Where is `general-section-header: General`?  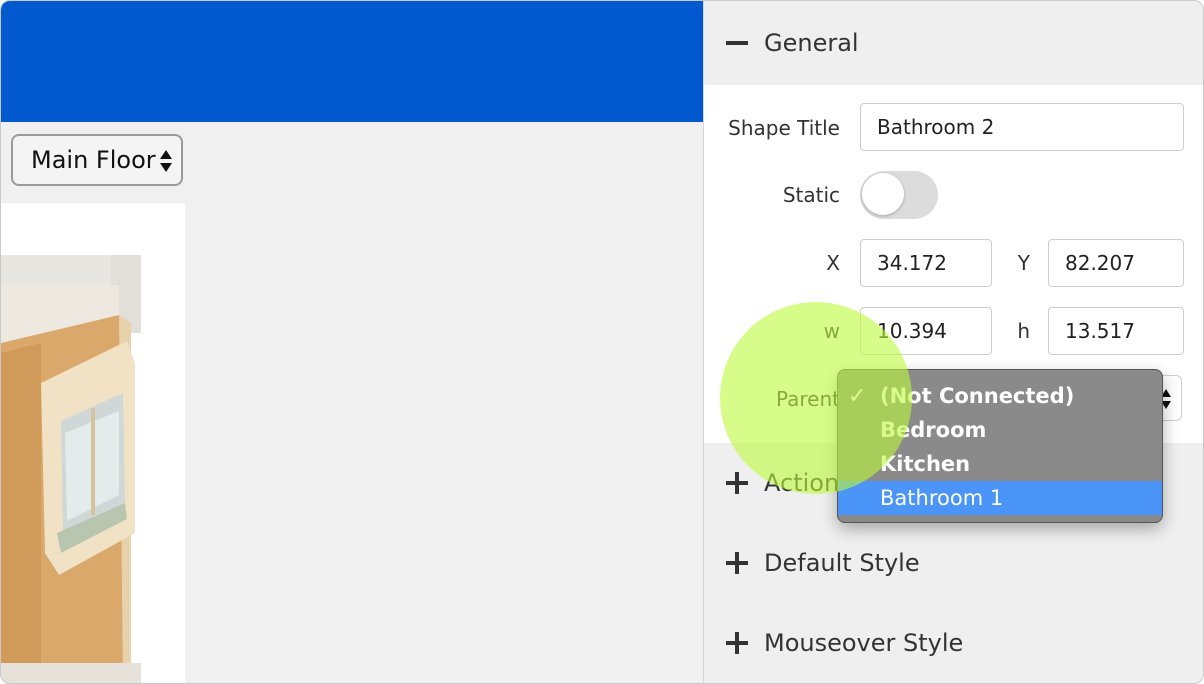
general-section-header: General is located at coordinates (953, 43).